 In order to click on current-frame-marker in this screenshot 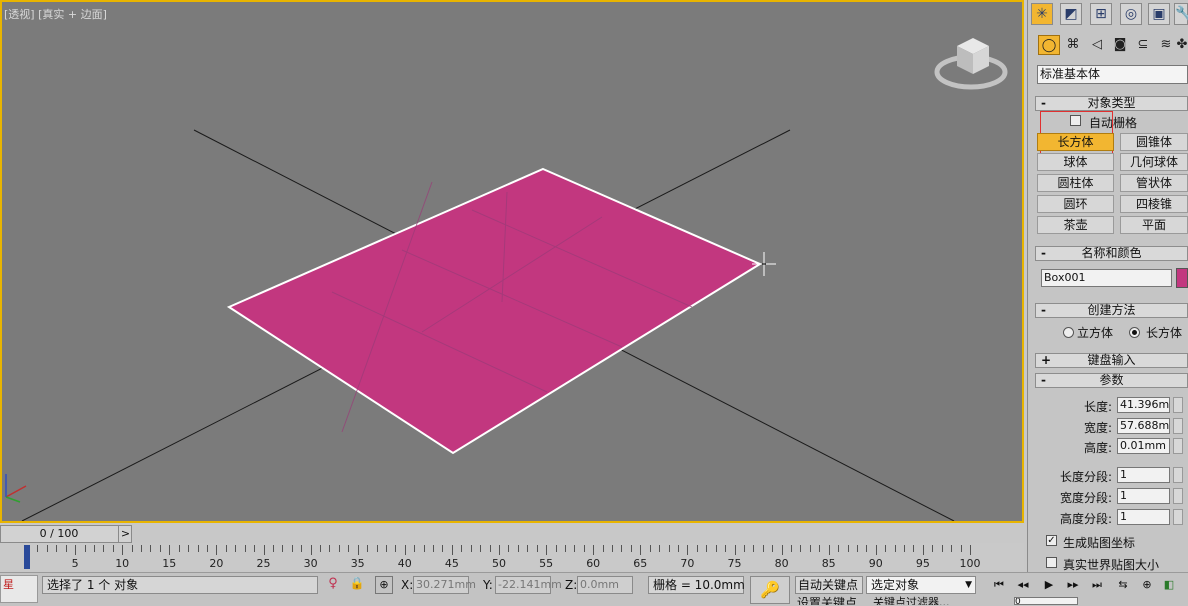, I will do `click(27, 557)`.